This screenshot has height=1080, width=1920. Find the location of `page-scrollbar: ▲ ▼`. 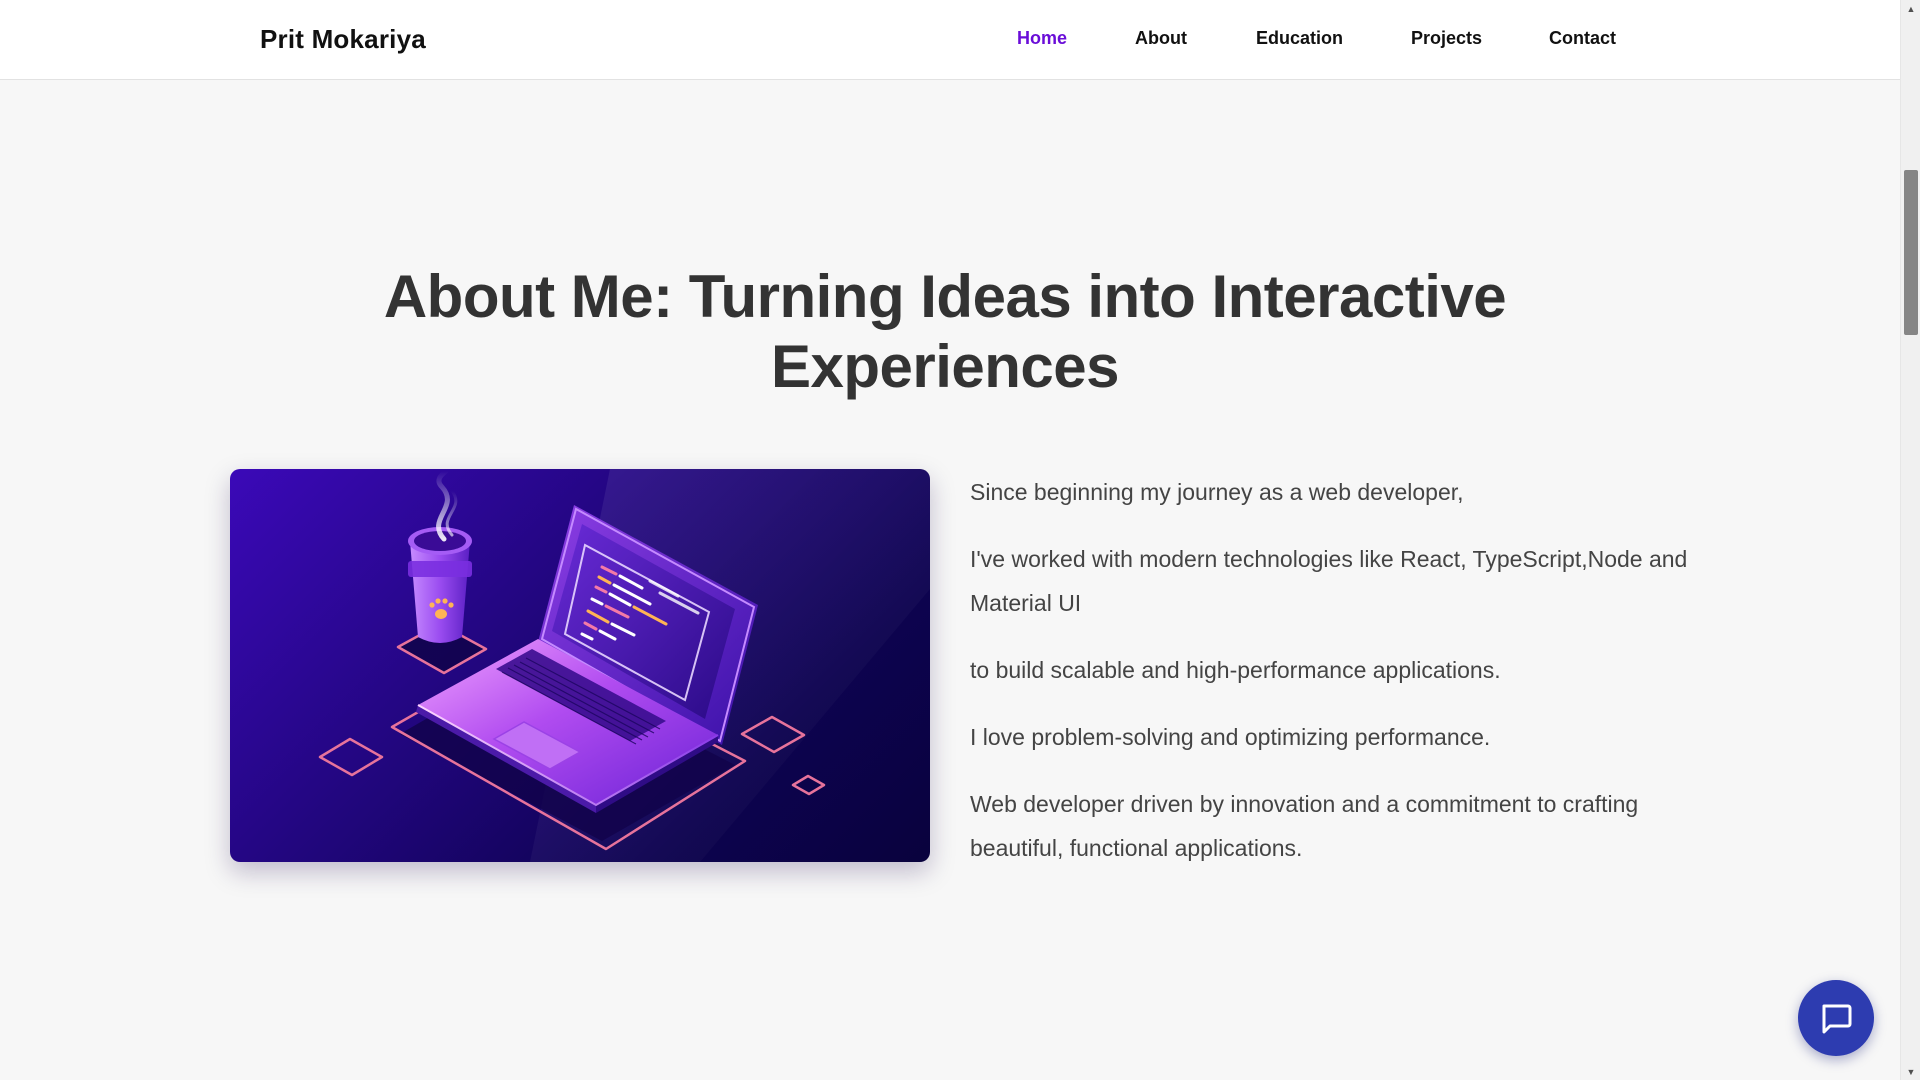

page-scrollbar: ▲ ▼ is located at coordinates (1910, 540).